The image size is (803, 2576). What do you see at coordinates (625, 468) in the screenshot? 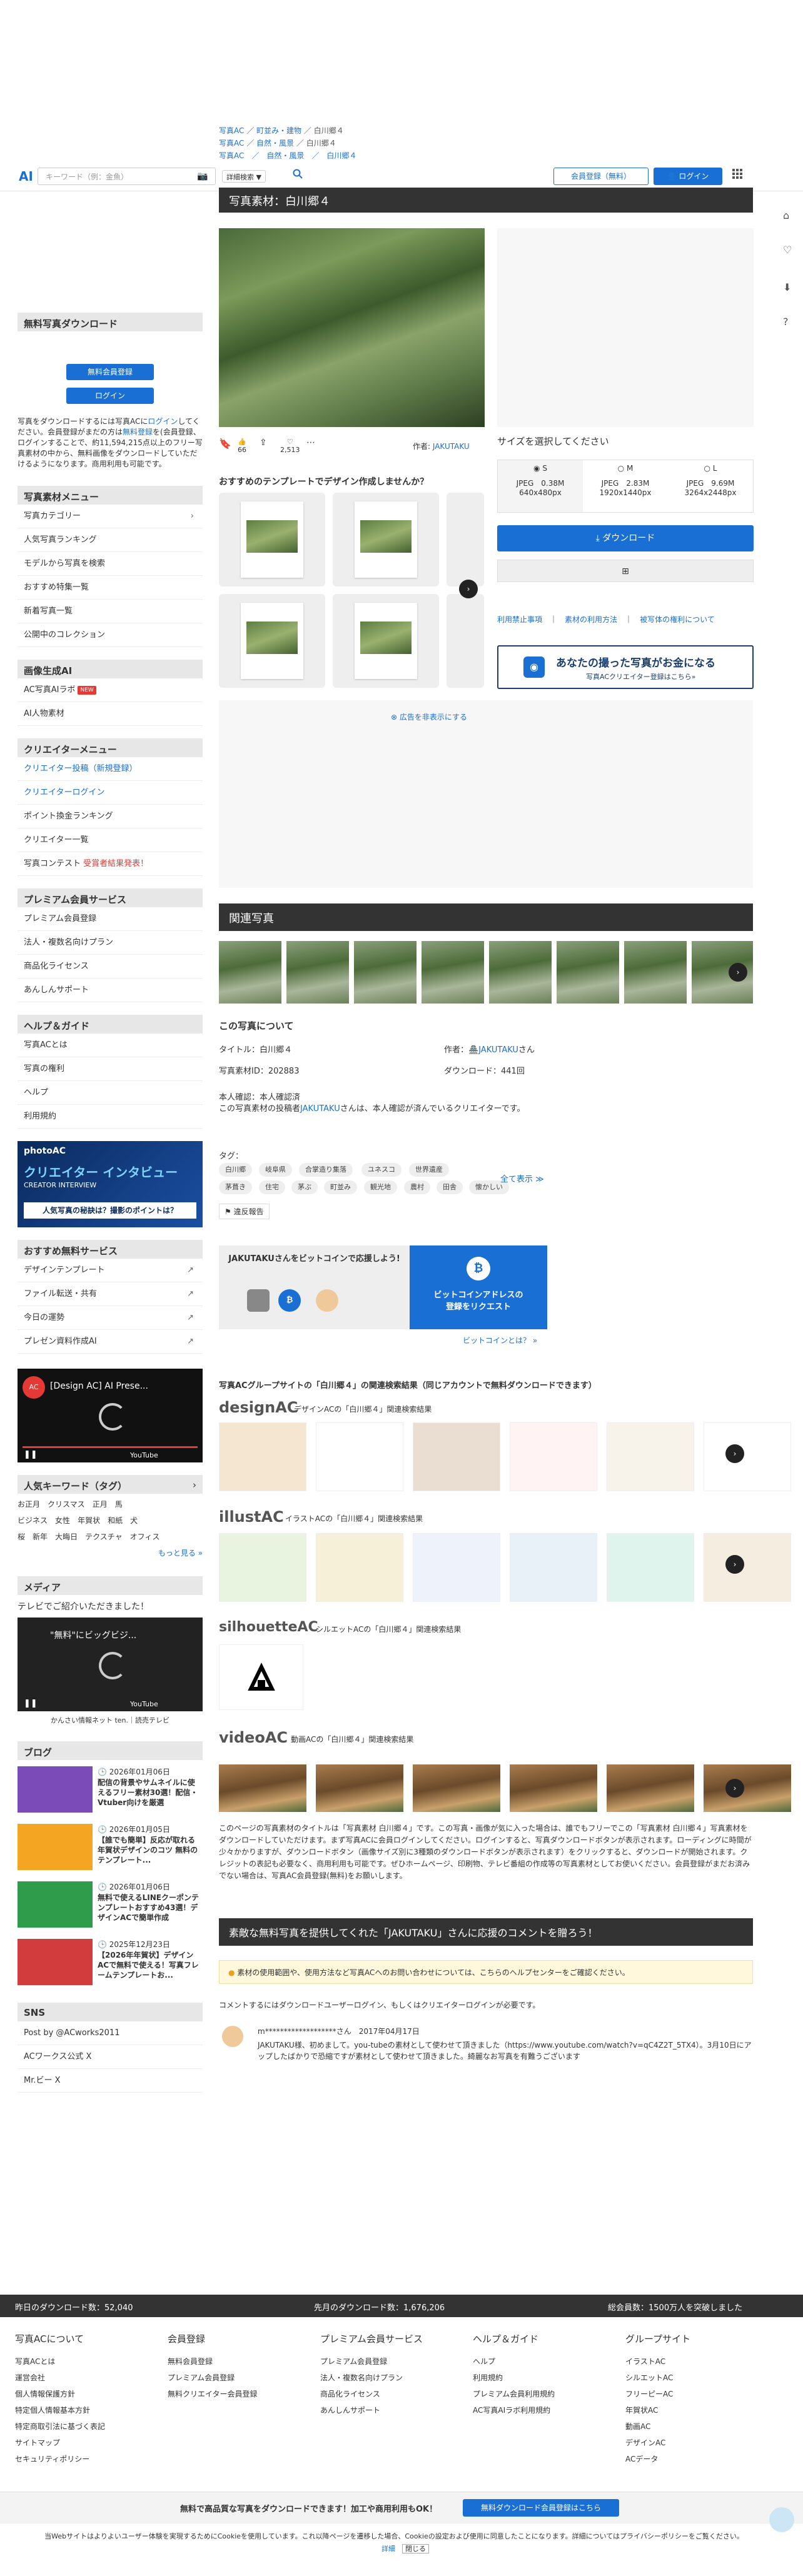
I see `radio: ○ M` at bounding box center [625, 468].